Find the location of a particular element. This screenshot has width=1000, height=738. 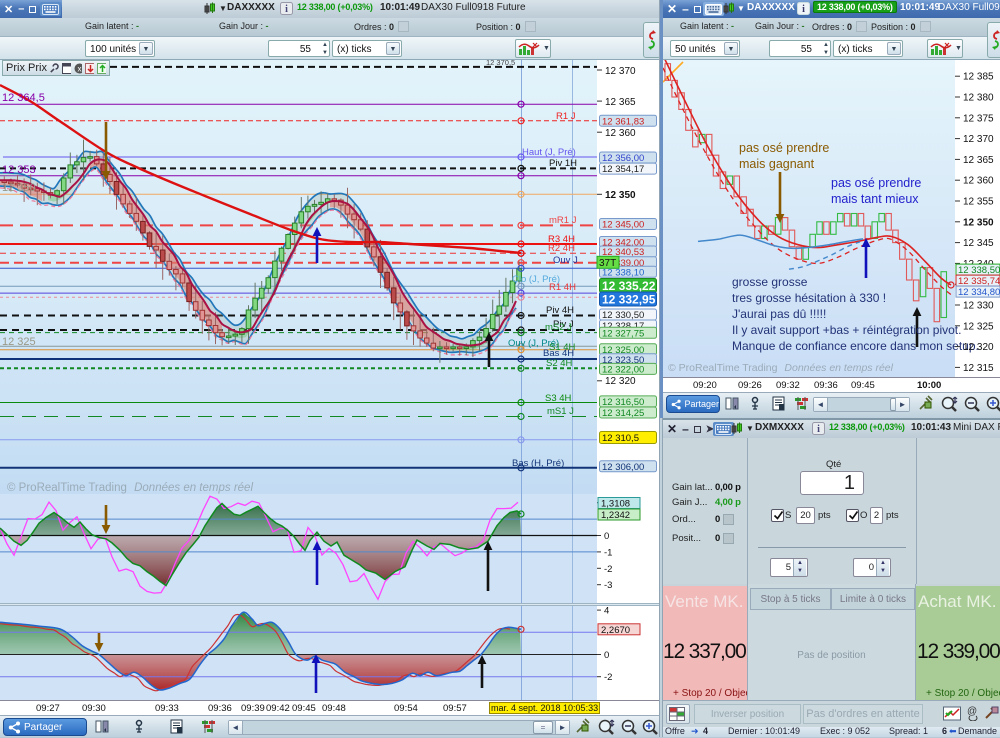

svg-text: 37T is located at coordinates (607, 263).